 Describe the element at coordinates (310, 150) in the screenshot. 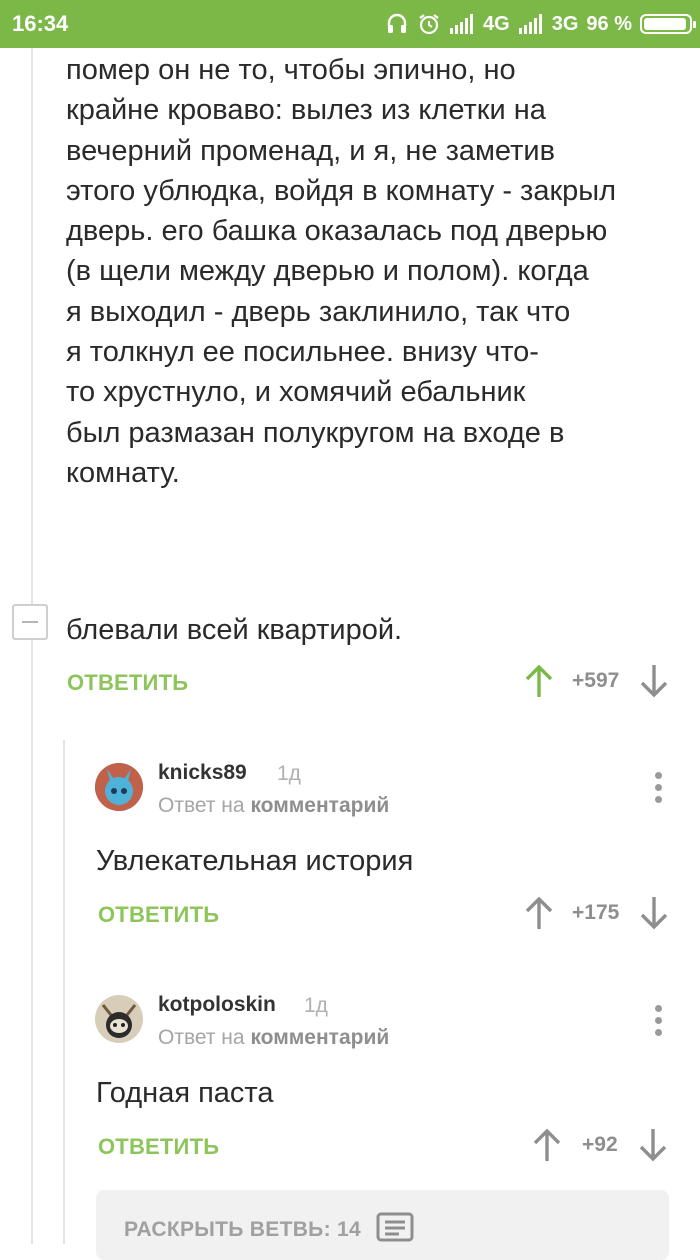

I see `comment-body-line: вечерний променад, и я, не заметив` at that location.